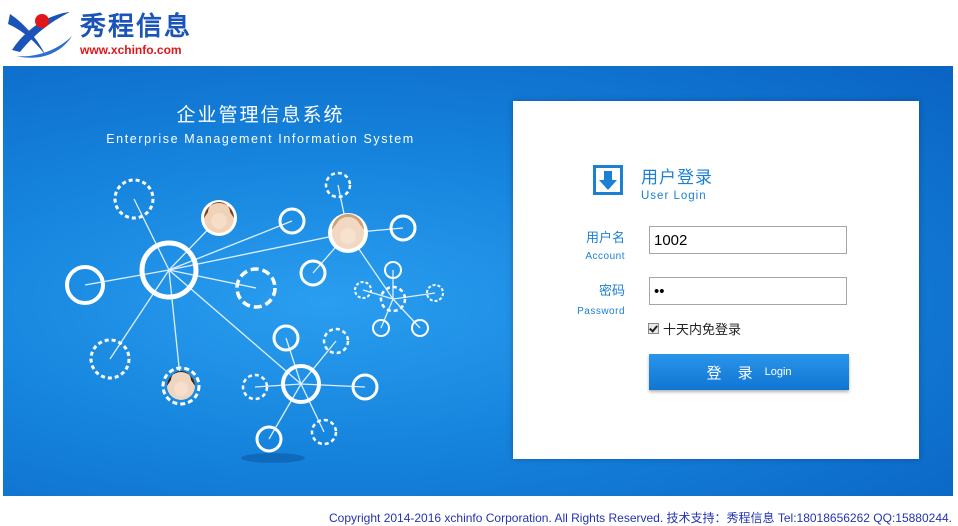 This screenshot has width=958, height=526. What do you see at coordinates (605, 256) in the screenshot?
I see `account-label-en: Account` at bounding box center [605, 256].